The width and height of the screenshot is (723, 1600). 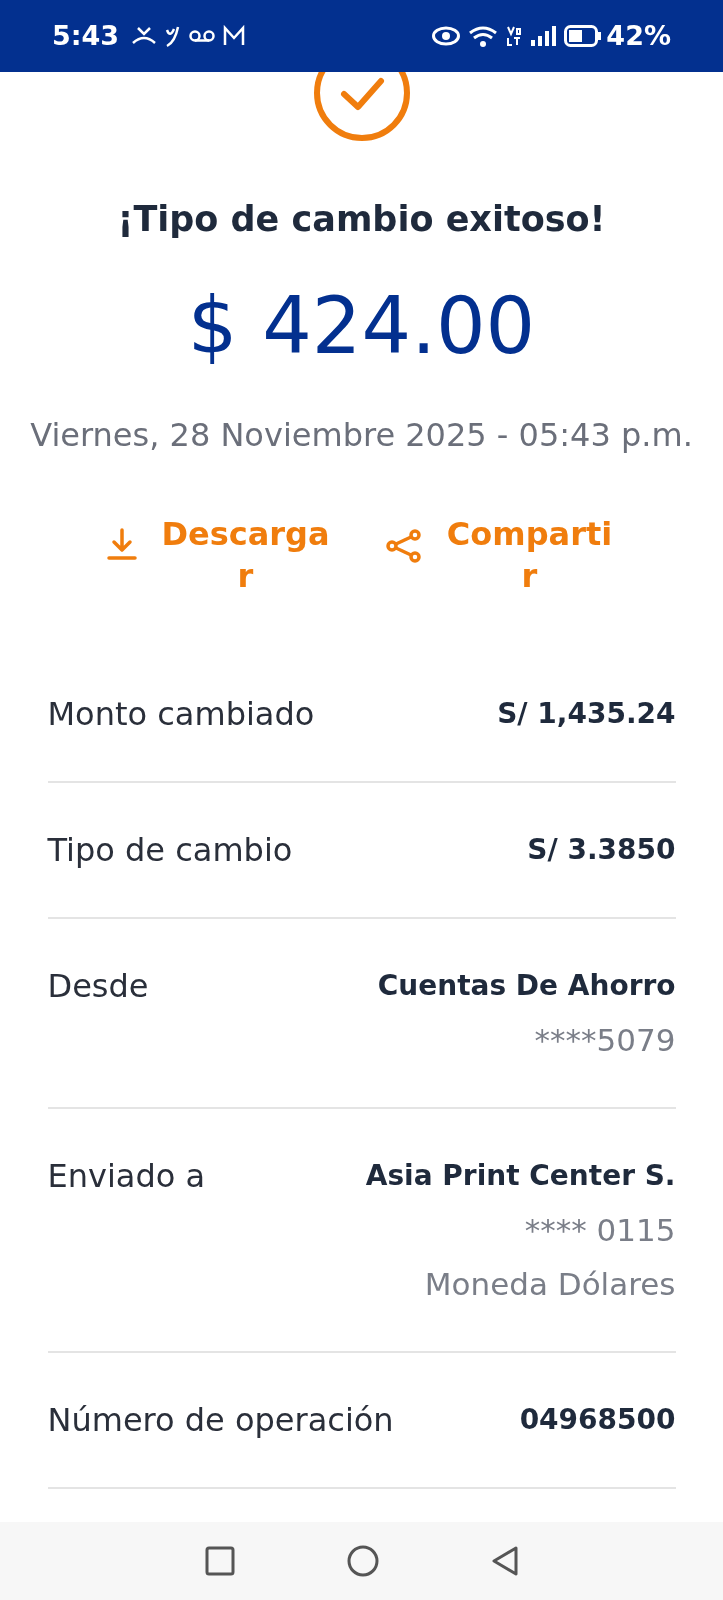 I want to click on detail-value: Asia Print Center S., so click(x=520, y=1176).